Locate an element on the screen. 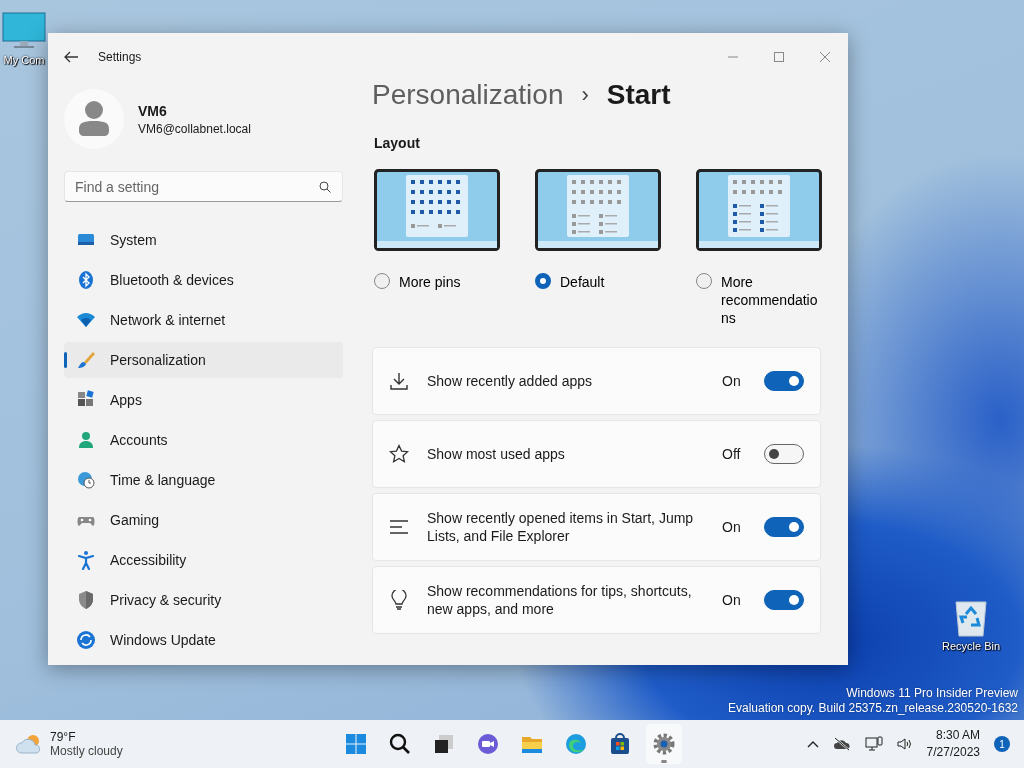 The image size is (1024, 768). watermark-text: Evaluation copy. Build 25375.zn_release.230520-1632 is located at coordinates (873, 708).